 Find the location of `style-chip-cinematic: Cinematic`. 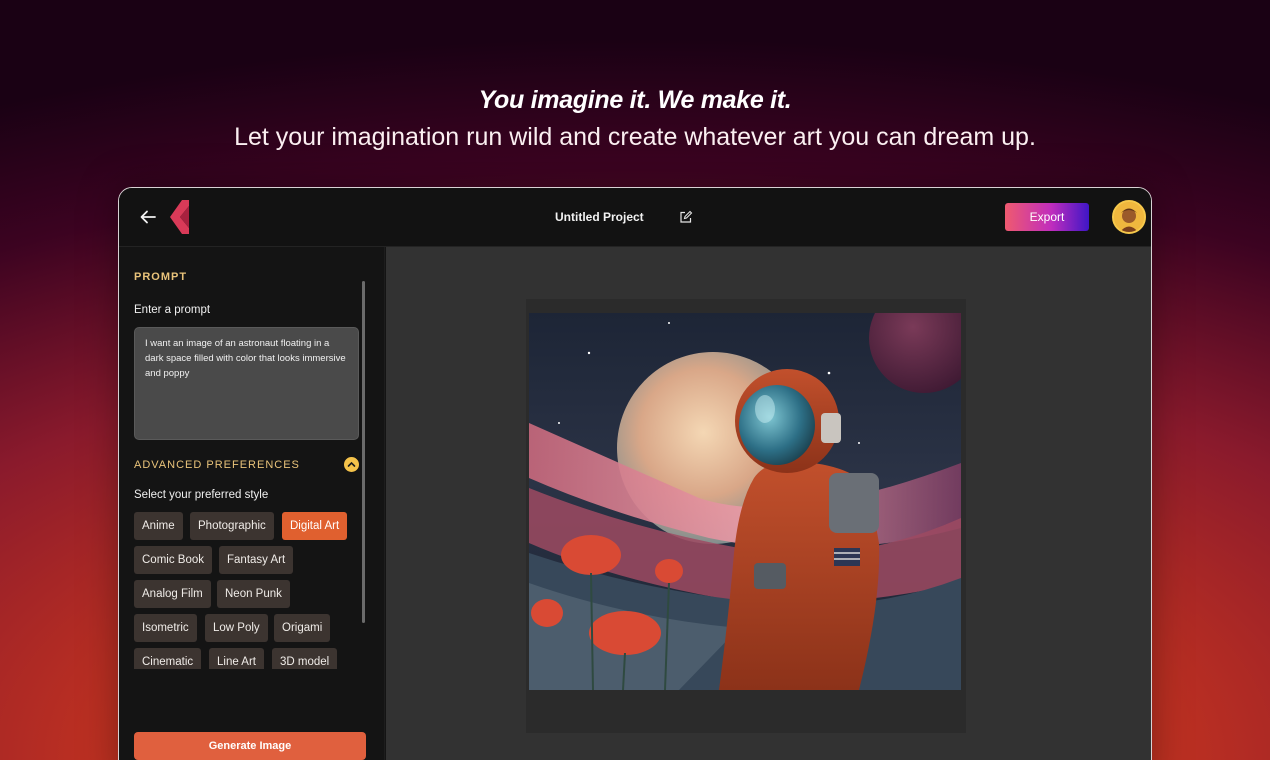

style-chip-cinematic: Cinematic is located at coordinates (168, 658).